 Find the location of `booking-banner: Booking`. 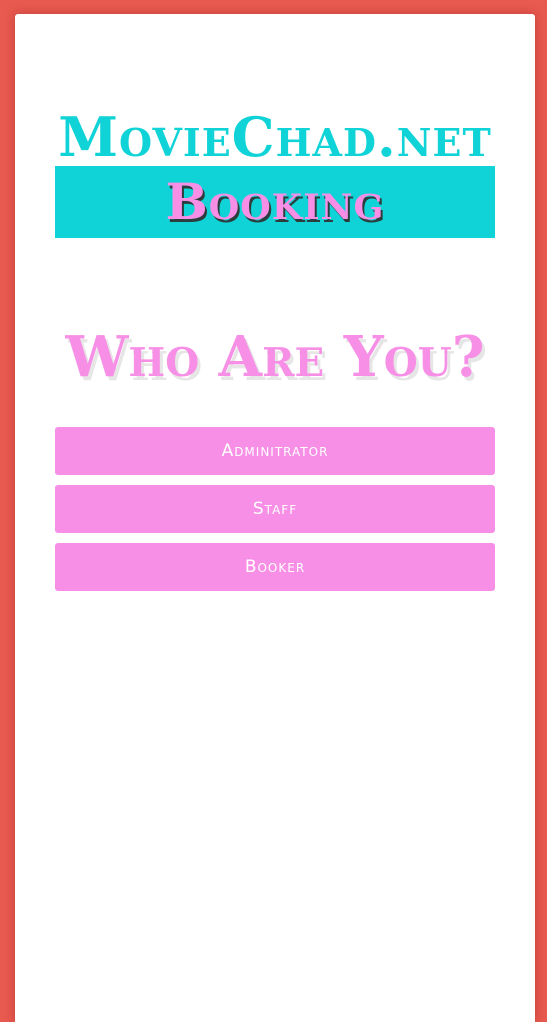

booking-banner: Booking is located at coordinates (275, 202).